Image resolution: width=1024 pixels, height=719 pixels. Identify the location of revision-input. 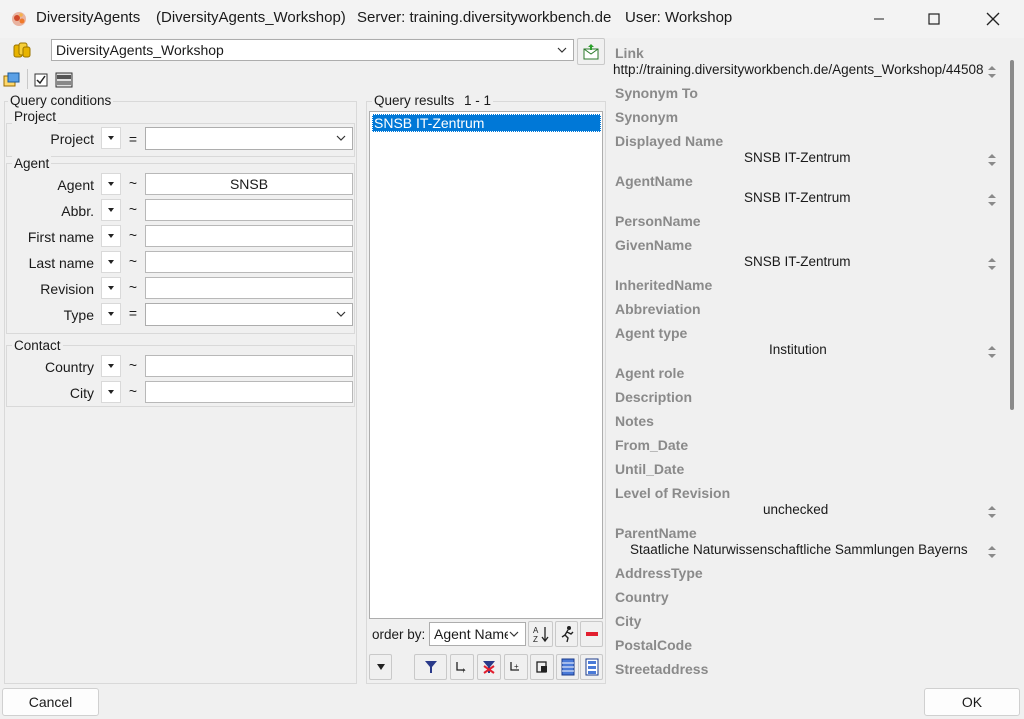
(249, 288).